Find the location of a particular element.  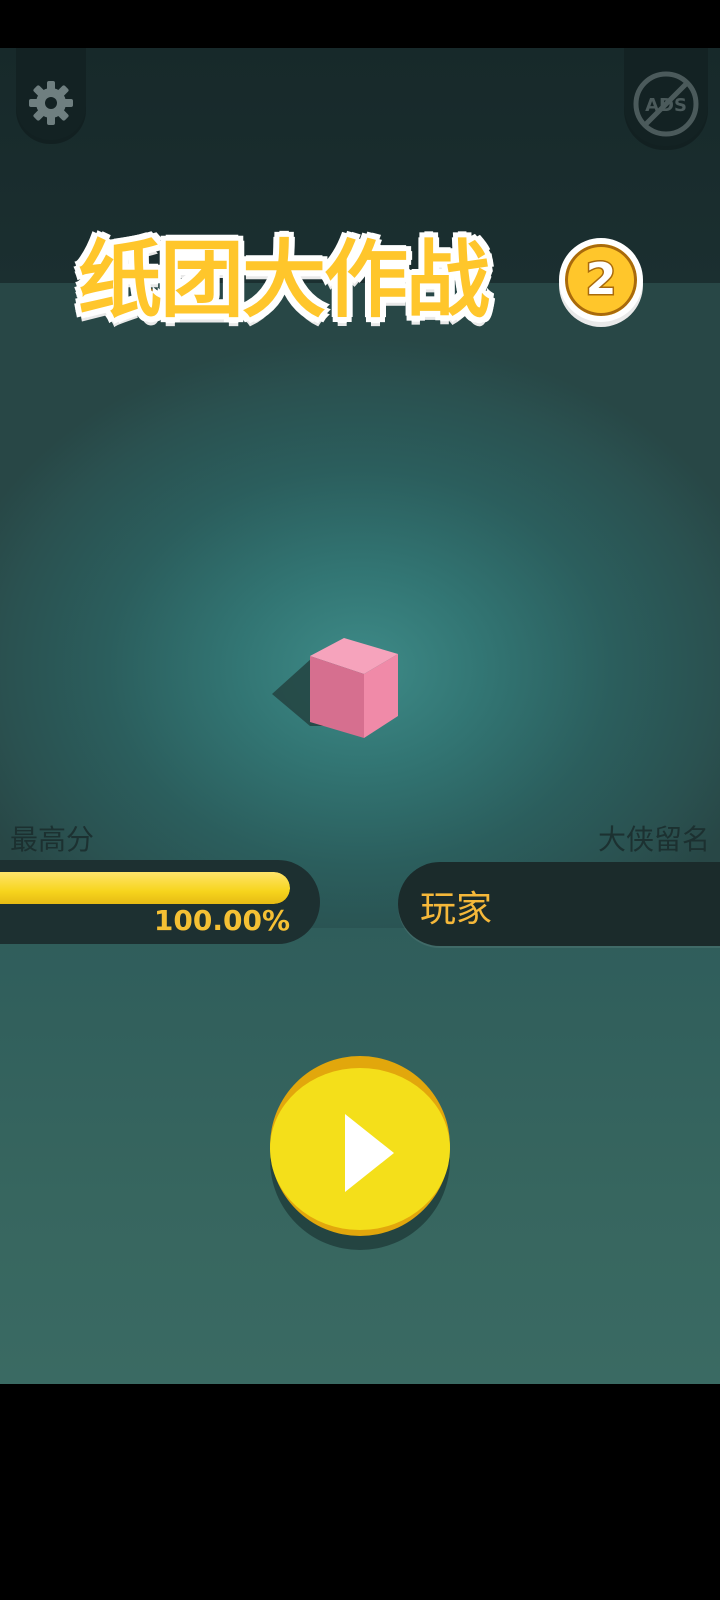

game-title: 纸团大作战 is located at coordinates (284, 280).